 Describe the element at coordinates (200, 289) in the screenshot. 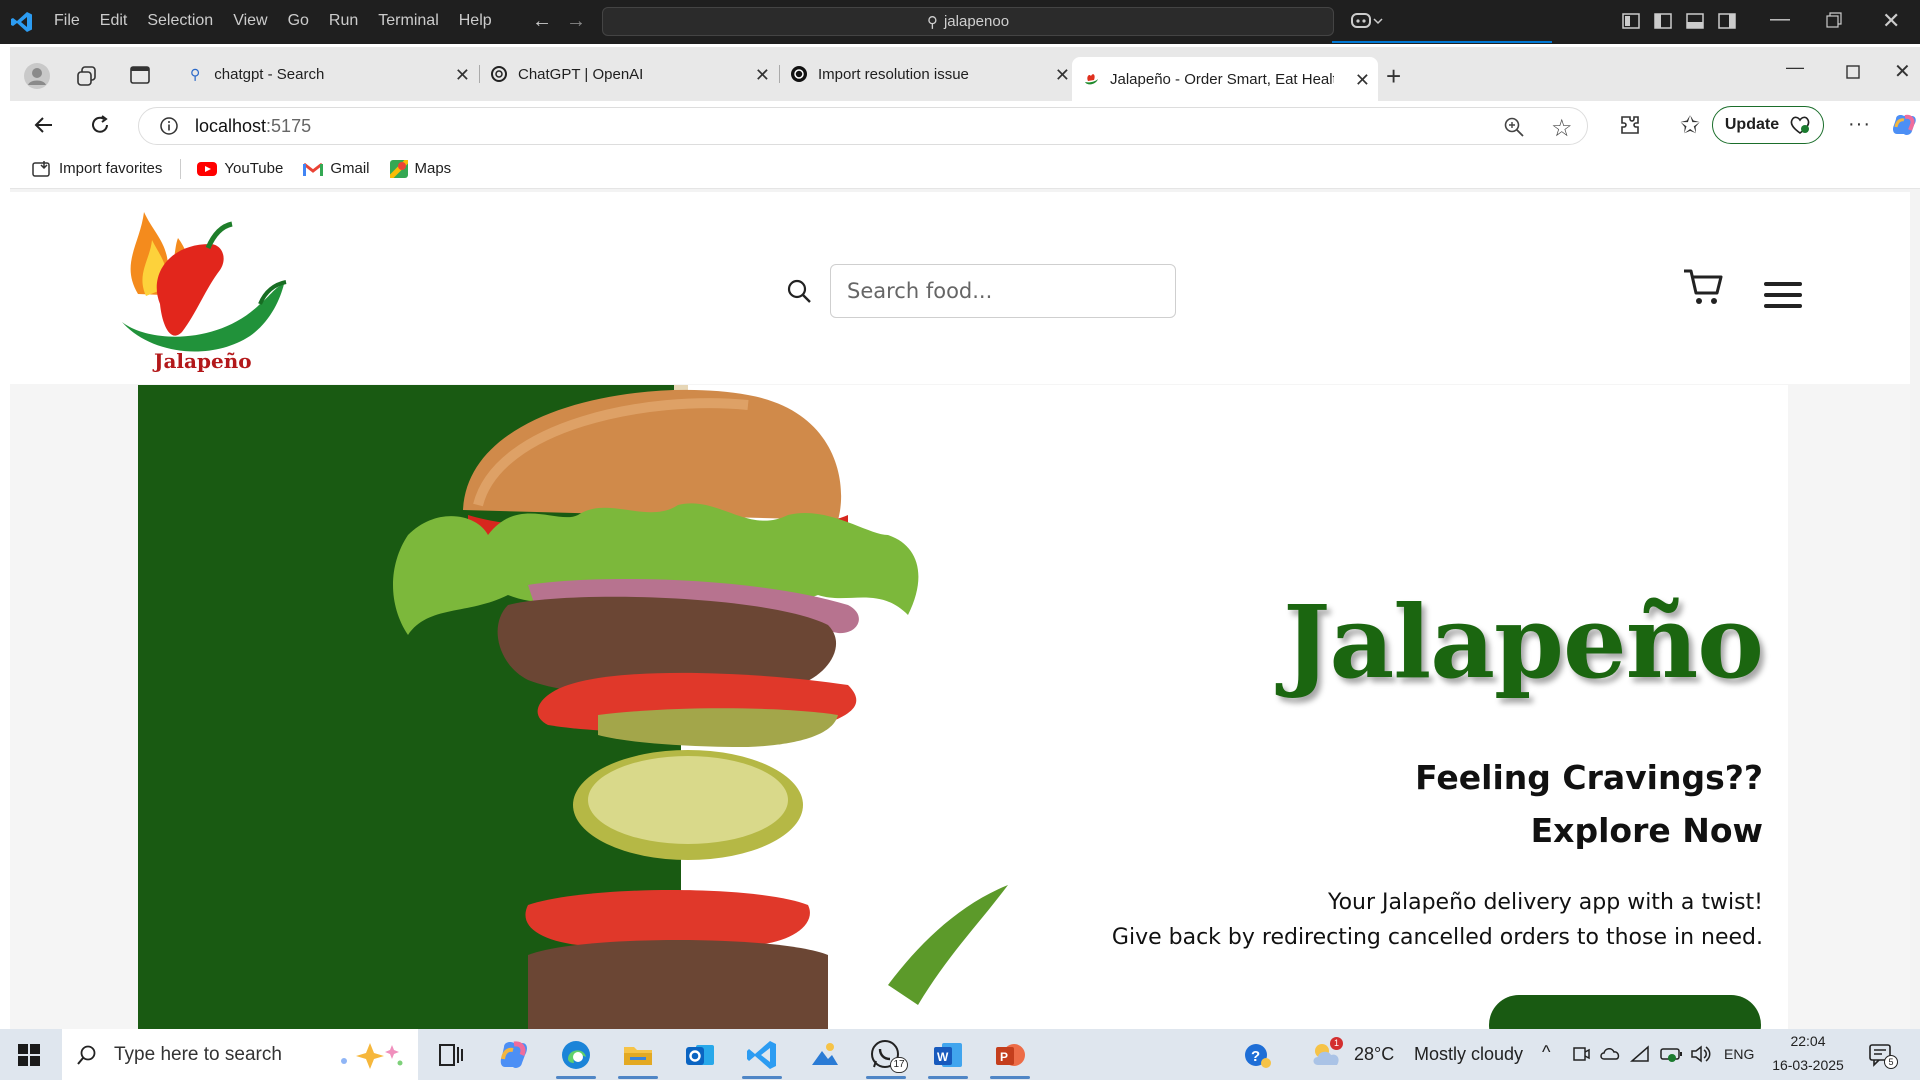

I see `site-logo: Jalapeño` at that location.